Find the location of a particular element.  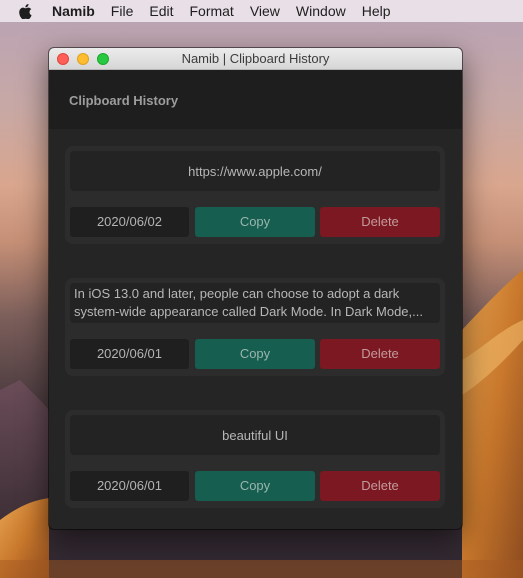

entry-date: 2020/06/02 is located at coordinates (129, 222).